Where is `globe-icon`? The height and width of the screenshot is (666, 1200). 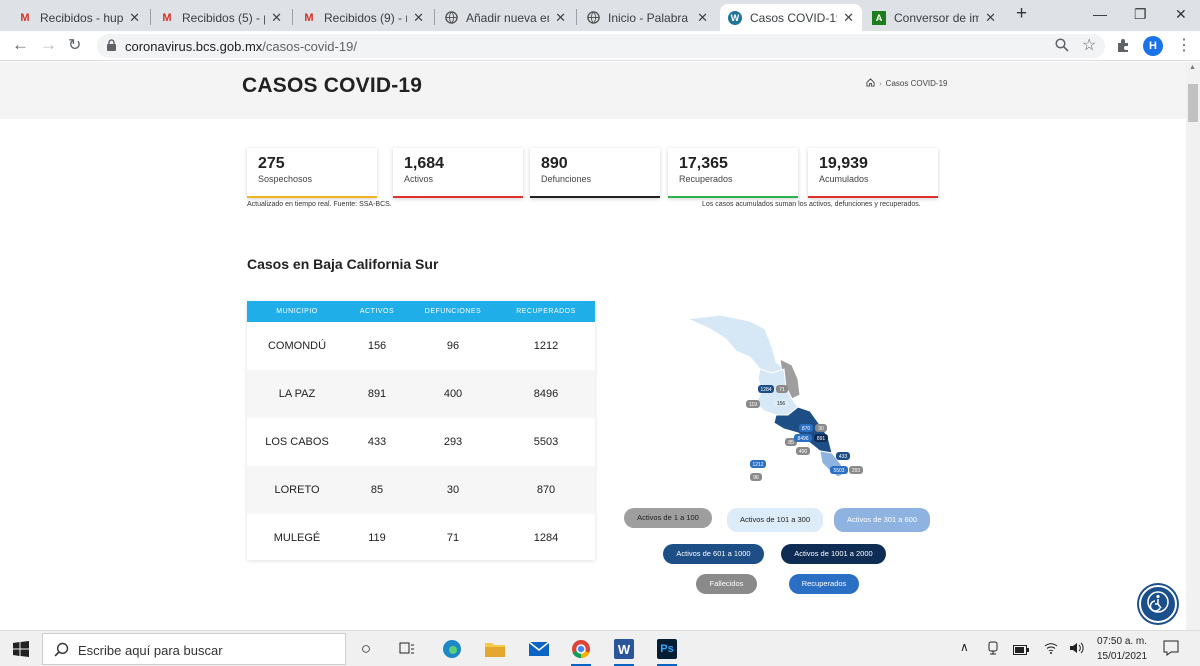 globe-icon is located at coordinates (593, 18).